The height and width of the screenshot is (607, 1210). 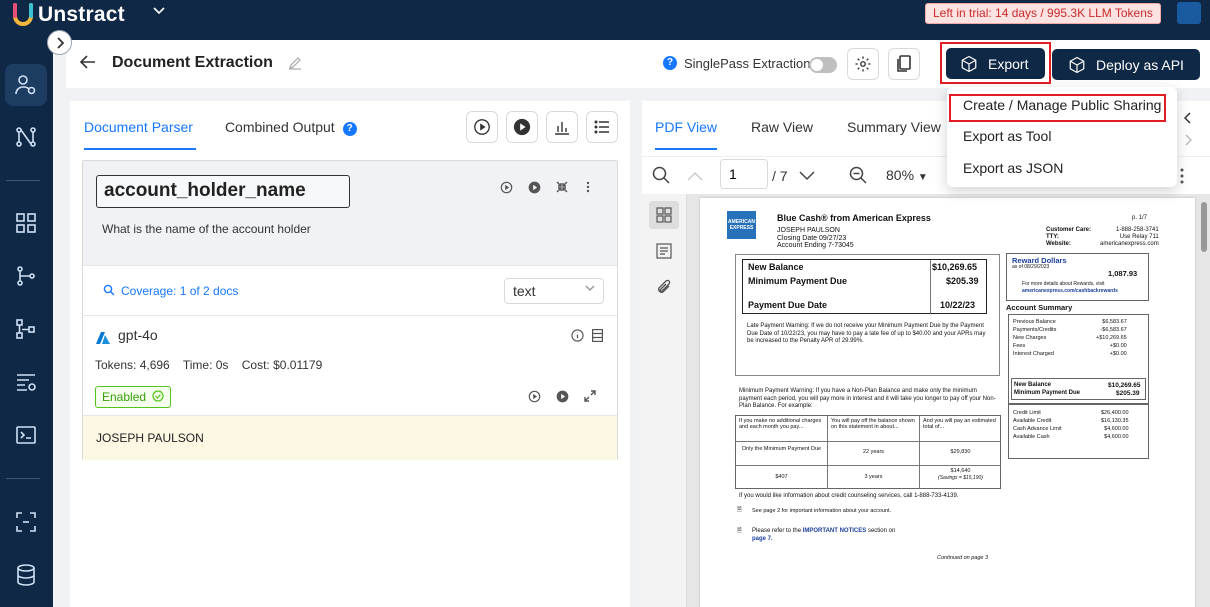 I want to click on deploy-as-api-button: Deploy as API, so click(x=1126, y=64).